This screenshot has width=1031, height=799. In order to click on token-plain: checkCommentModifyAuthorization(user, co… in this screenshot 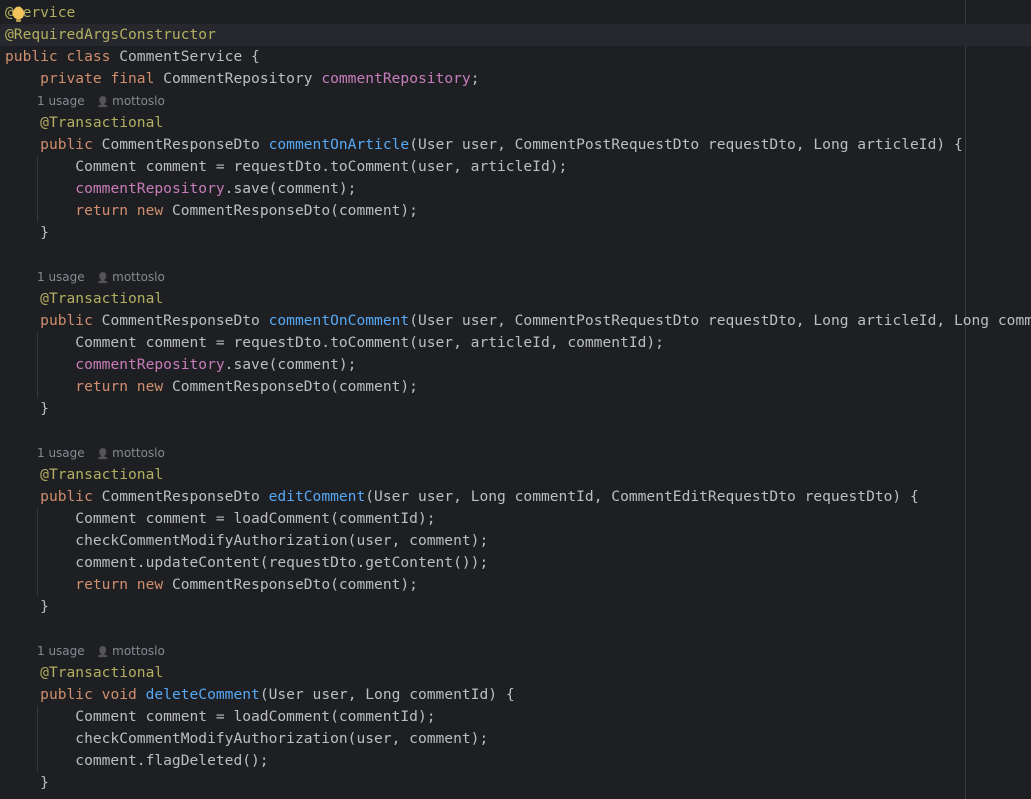, I will do `click(247, 738)`.